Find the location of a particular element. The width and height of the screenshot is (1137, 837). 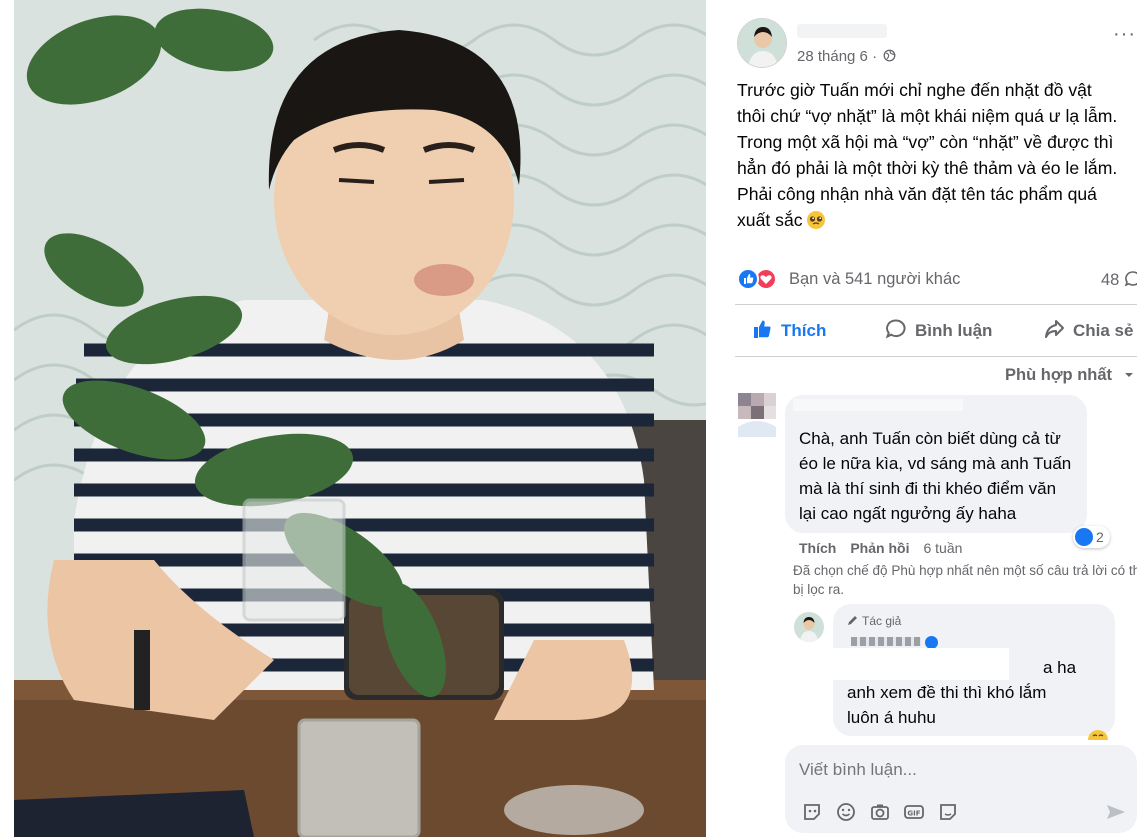

post-header: 28 tháng 6 · ··· is located at coordinates (936, 44).